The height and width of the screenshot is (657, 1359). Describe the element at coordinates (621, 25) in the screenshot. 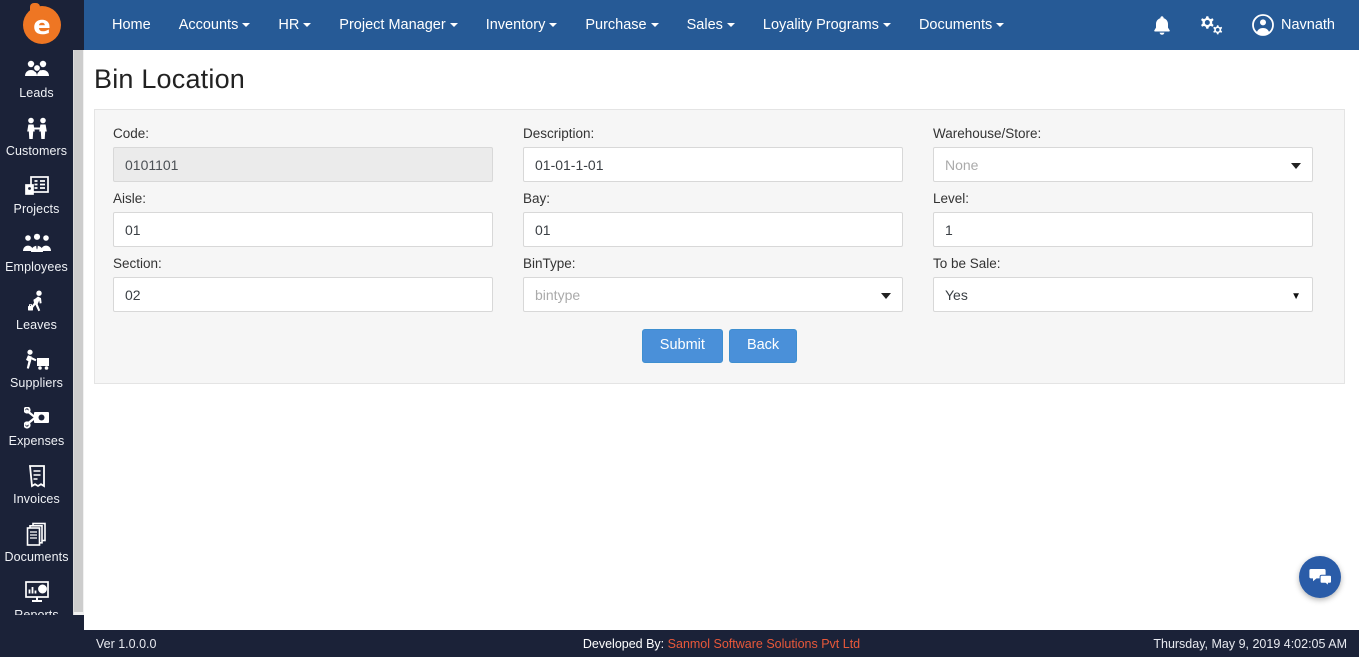

I see `nav-item-purchase: Purchase` at that location.